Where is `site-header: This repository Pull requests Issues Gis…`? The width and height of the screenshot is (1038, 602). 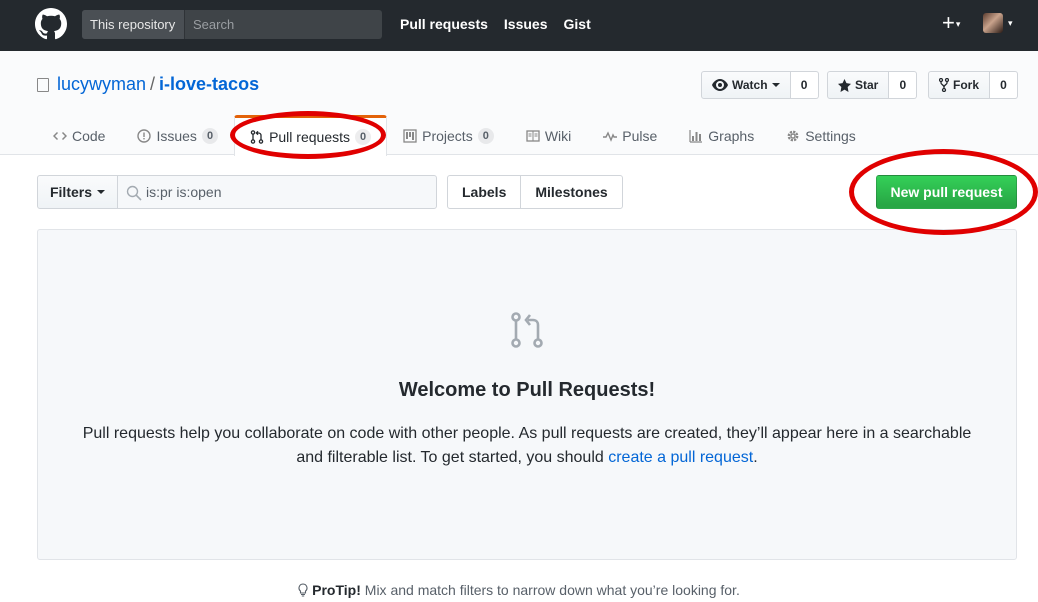
site-header: This repository Pull requests Issues Gis… is located at coordinates (519, 25).